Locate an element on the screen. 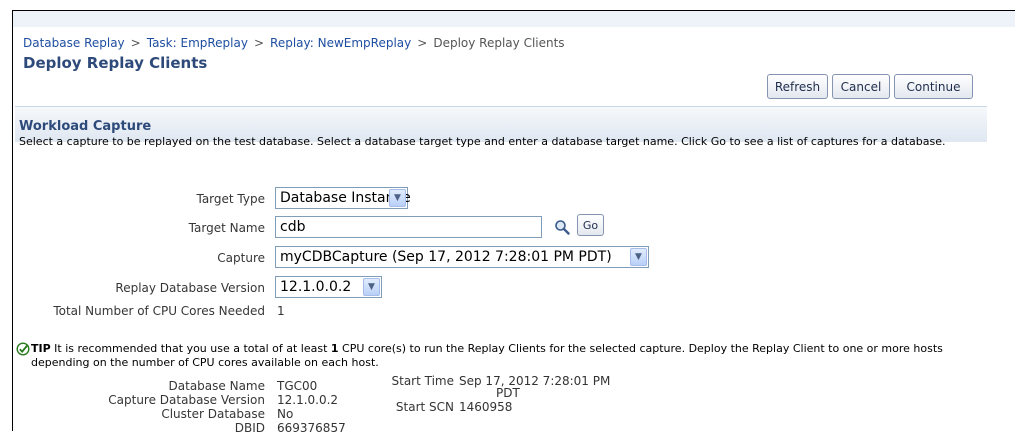 The width and height of the screenshot is (1015, 435). tip-label: TIP is located at coordinates (41, 348).